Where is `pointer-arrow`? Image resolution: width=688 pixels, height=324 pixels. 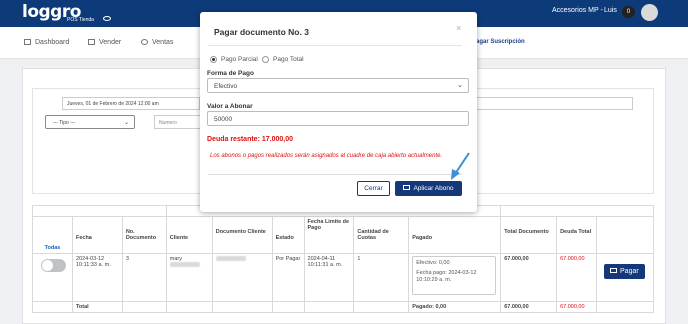 pointer-arrow is located at coordinates (460, 166).